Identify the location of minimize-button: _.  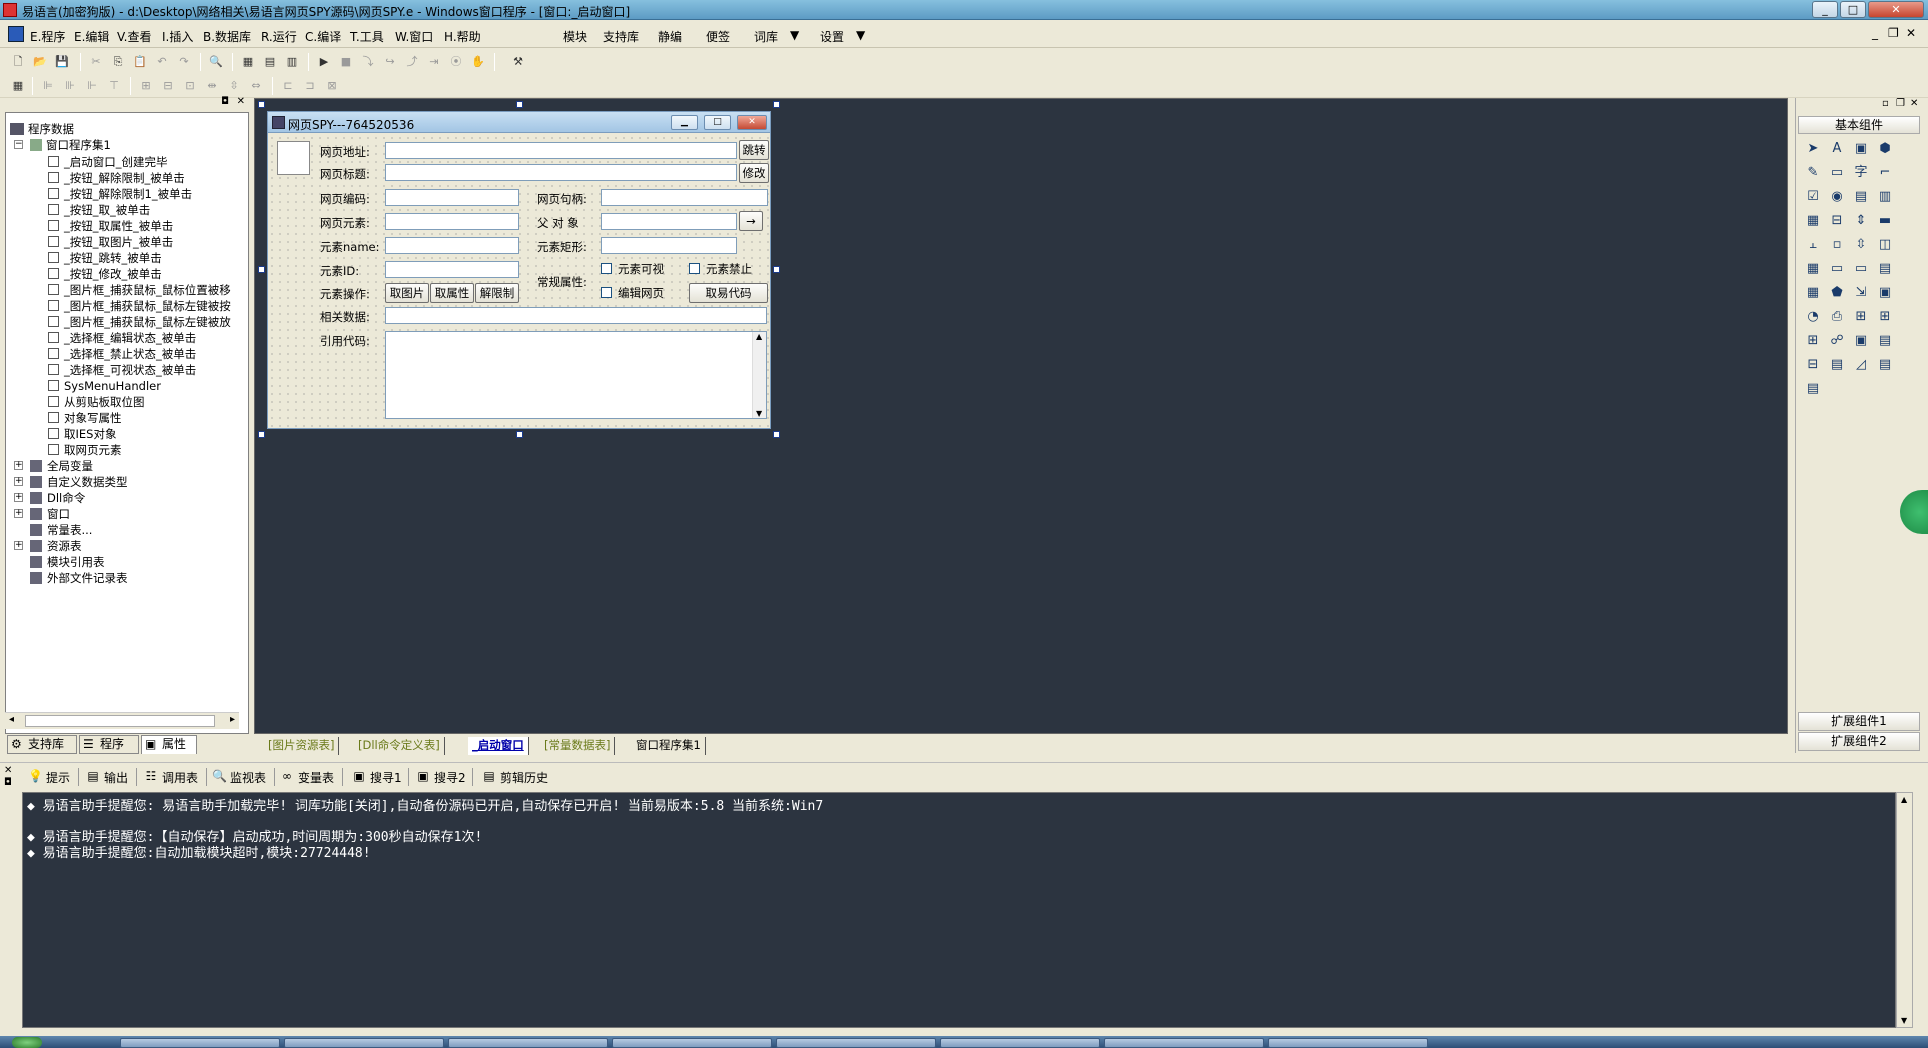
(1825, 9).